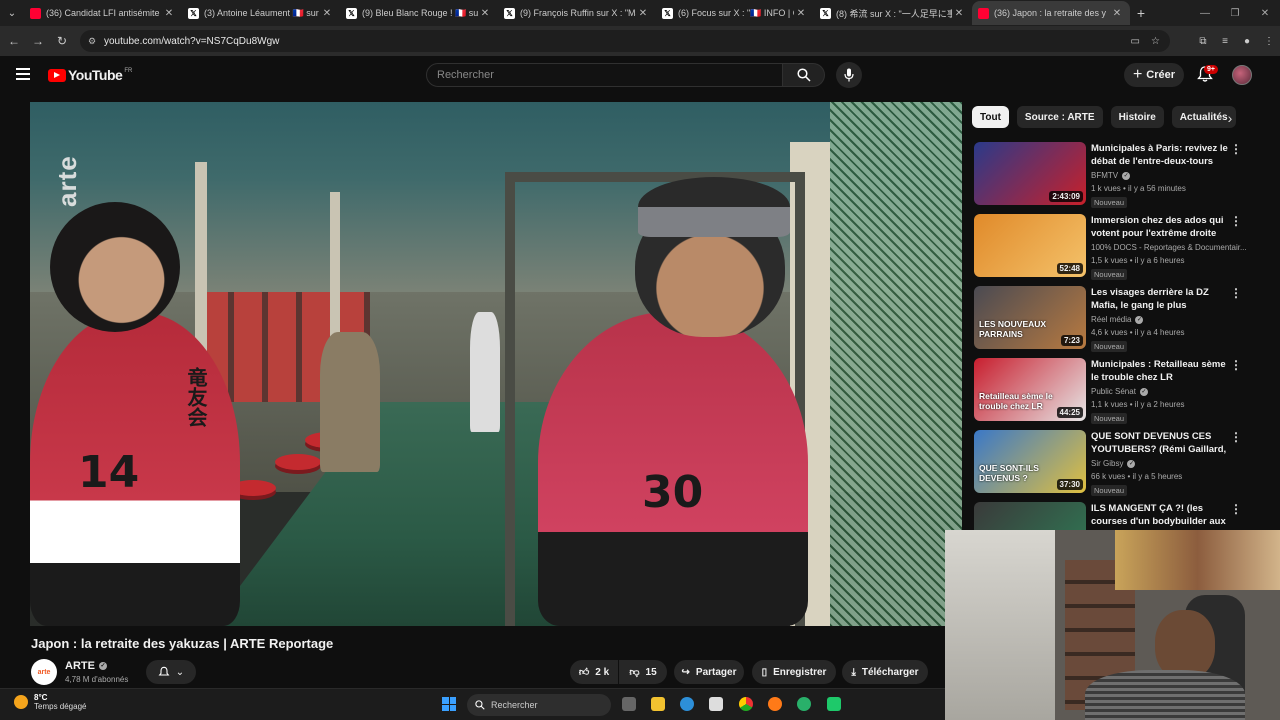 The image size is (1280, 720). Describe the element at coordinates (714, 207) in the screenshot. I see `video-frame-cap` at that location.